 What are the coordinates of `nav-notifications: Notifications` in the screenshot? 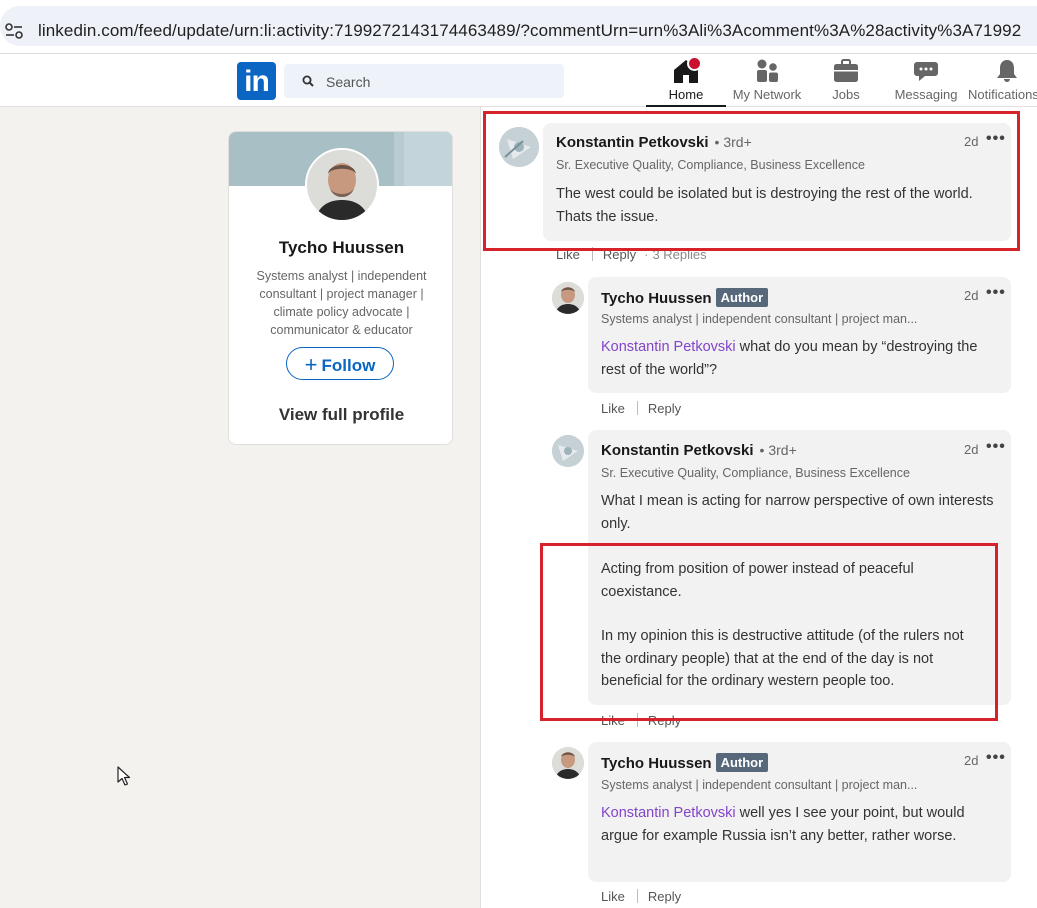 It's located at (1001, 82).